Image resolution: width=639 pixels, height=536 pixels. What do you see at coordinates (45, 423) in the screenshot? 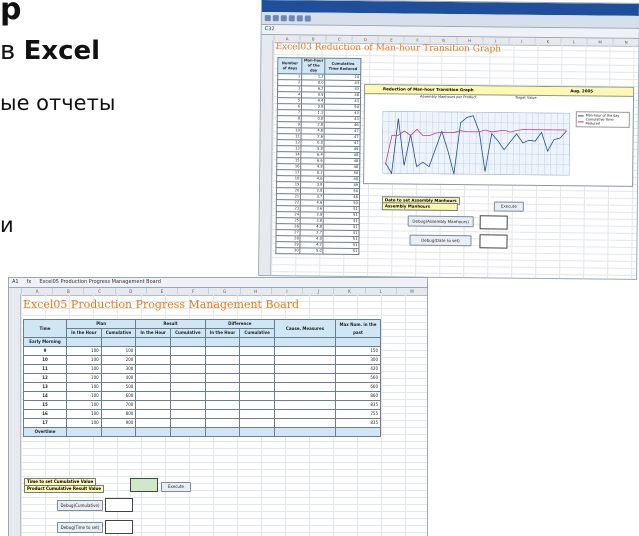
I see `table-cell: 17` at bounding box center [45, 423].